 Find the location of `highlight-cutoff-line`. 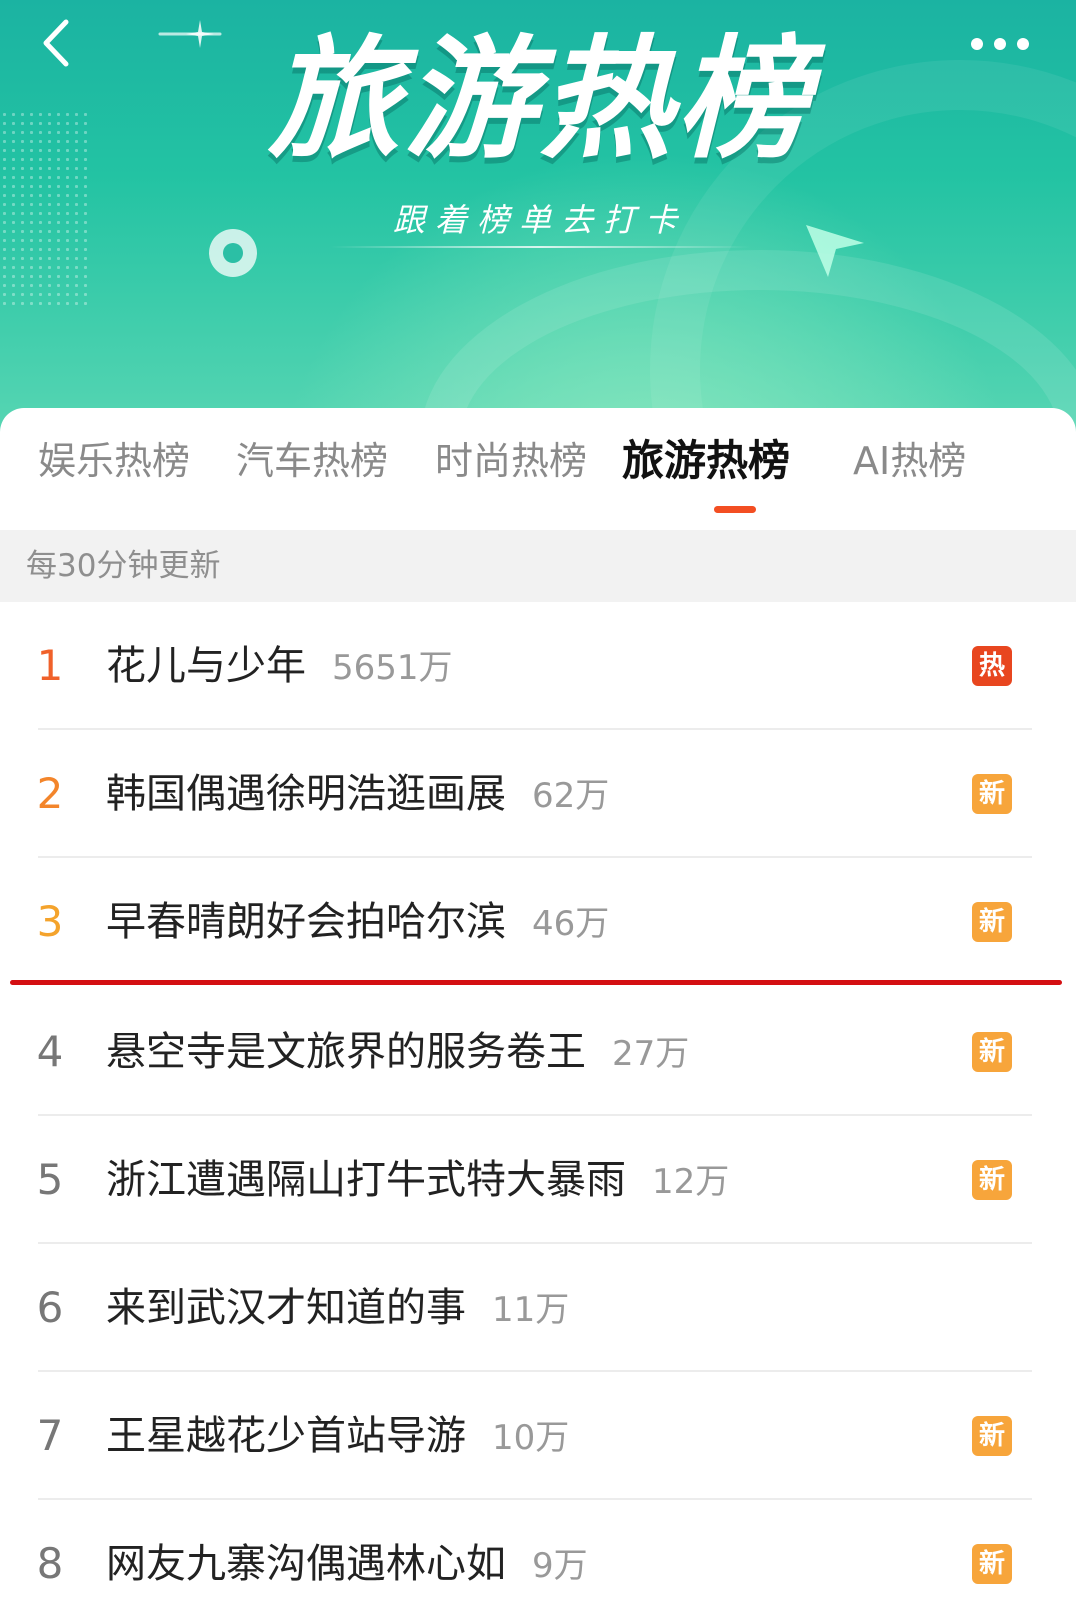

highlight-cutoff-line is located at coordinates (536, 982).